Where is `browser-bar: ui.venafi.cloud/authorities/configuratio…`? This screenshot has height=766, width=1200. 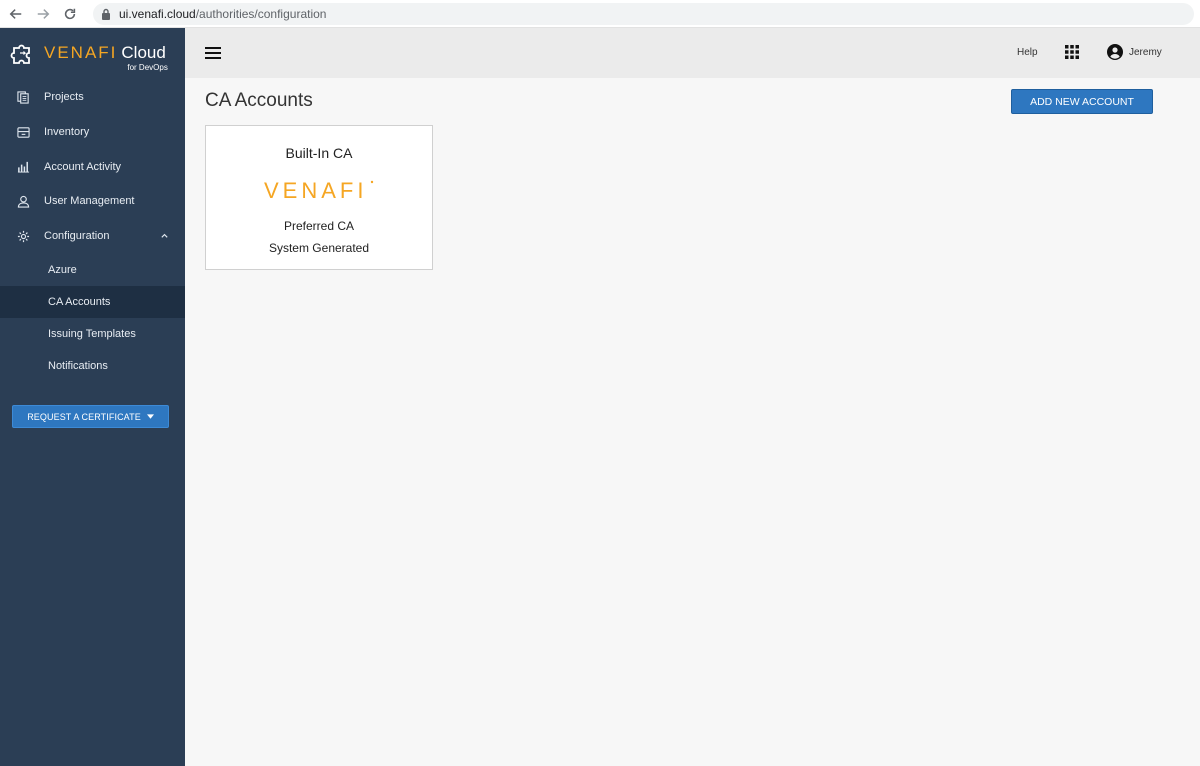 browser-bar: ui.venafi.cloud/authorities/configuratio… is located at coordinates (600, 14).